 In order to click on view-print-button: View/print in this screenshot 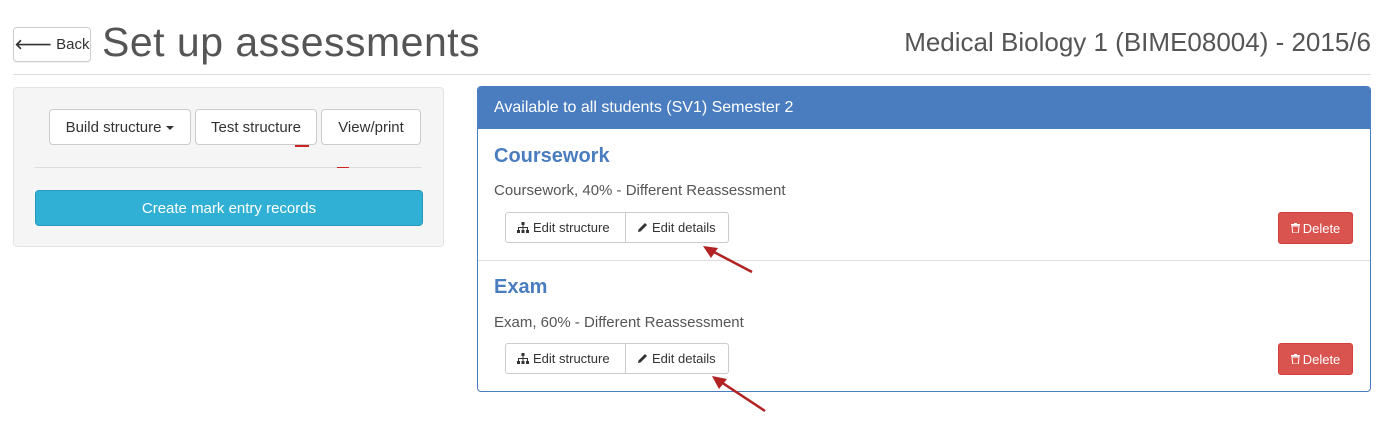, I will do `click(371, 127)`.